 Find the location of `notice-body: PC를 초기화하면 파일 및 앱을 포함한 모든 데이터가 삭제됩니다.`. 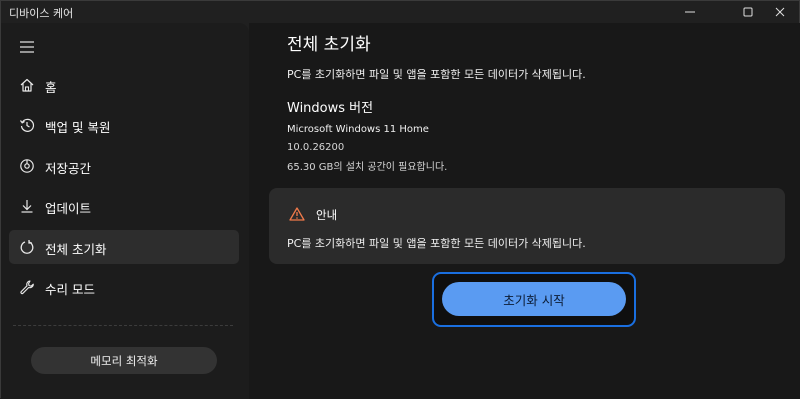

notice-body: PC를 초기화하면 파일 및 앱을 포함한 모든 데이터가 삭제됩니다. is located at coordinates (436, 243).